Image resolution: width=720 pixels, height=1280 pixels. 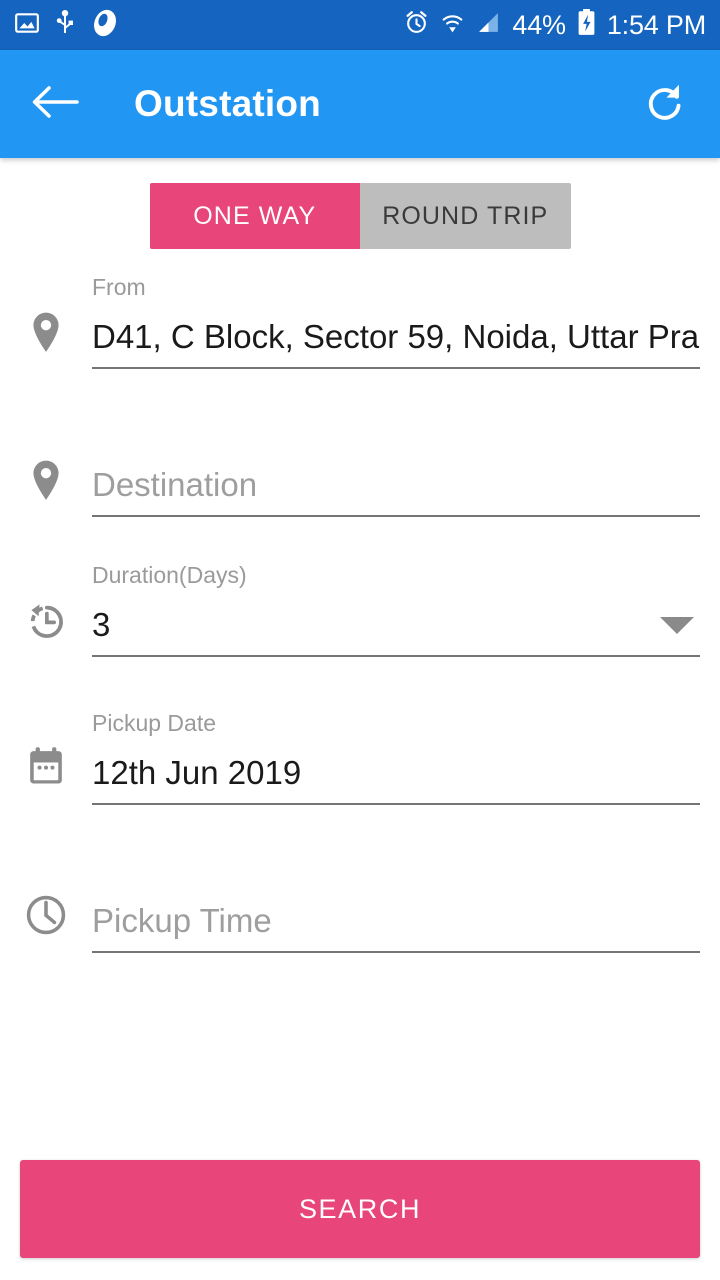 I want to click on pickup-time-input-row: Pickup Time, so click(x=396, y=922).